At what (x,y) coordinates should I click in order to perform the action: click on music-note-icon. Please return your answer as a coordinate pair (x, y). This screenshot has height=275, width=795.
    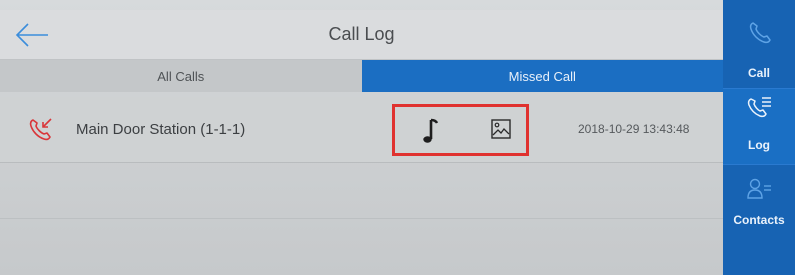
    Looking at the image, I should click on (431, 131).